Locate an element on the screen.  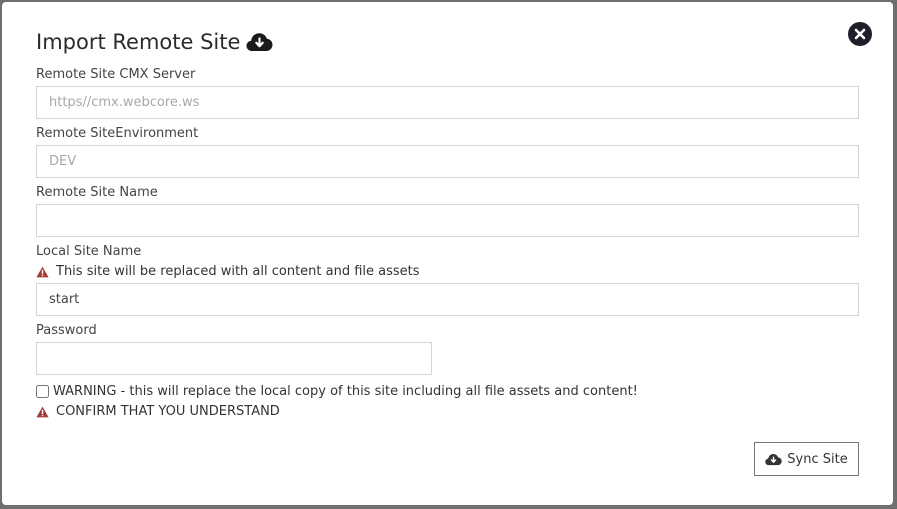
cmx-server-input is located at coordinates (447, 102).